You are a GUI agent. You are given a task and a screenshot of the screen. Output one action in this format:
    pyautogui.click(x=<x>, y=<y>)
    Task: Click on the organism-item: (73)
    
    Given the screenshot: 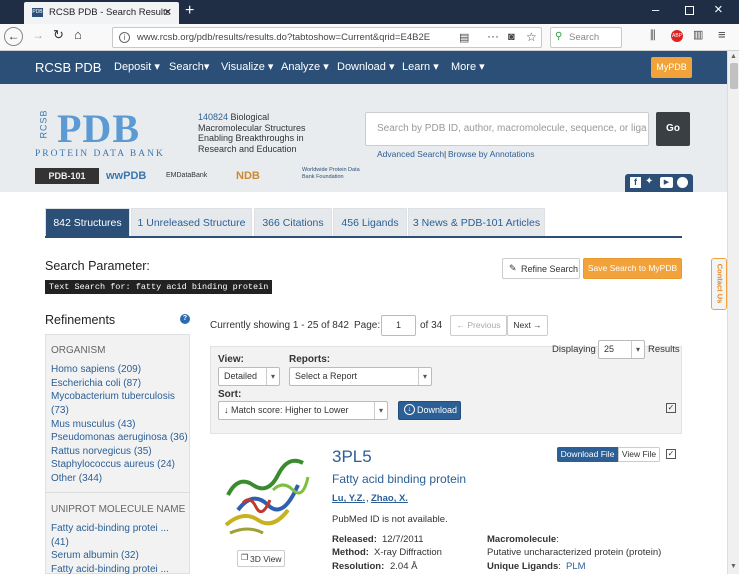 What is the action you would take?
    pyautogui.click(x=60, y=410)
    